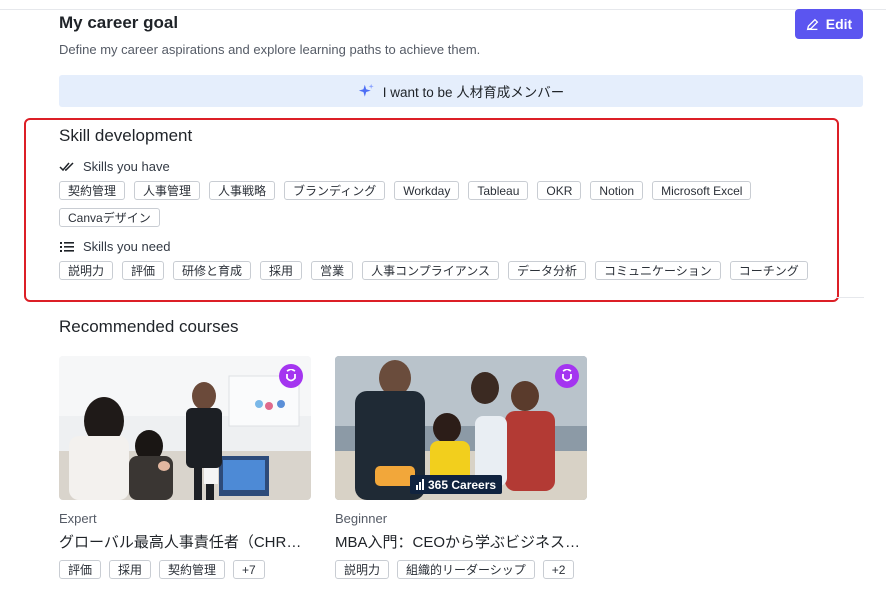 The image size is (886, 593). Describe the element at coordinates (212, 270) in the screenshot. I see `skill-tag: 研修と育成` at that location.